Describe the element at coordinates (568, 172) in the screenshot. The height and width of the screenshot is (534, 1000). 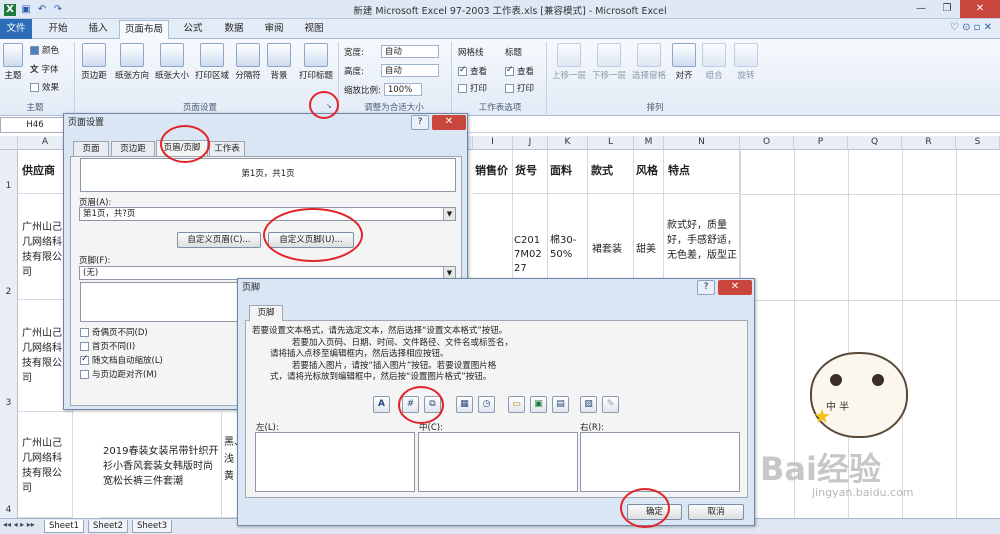
I see `cell-k1: 面料` at that location.